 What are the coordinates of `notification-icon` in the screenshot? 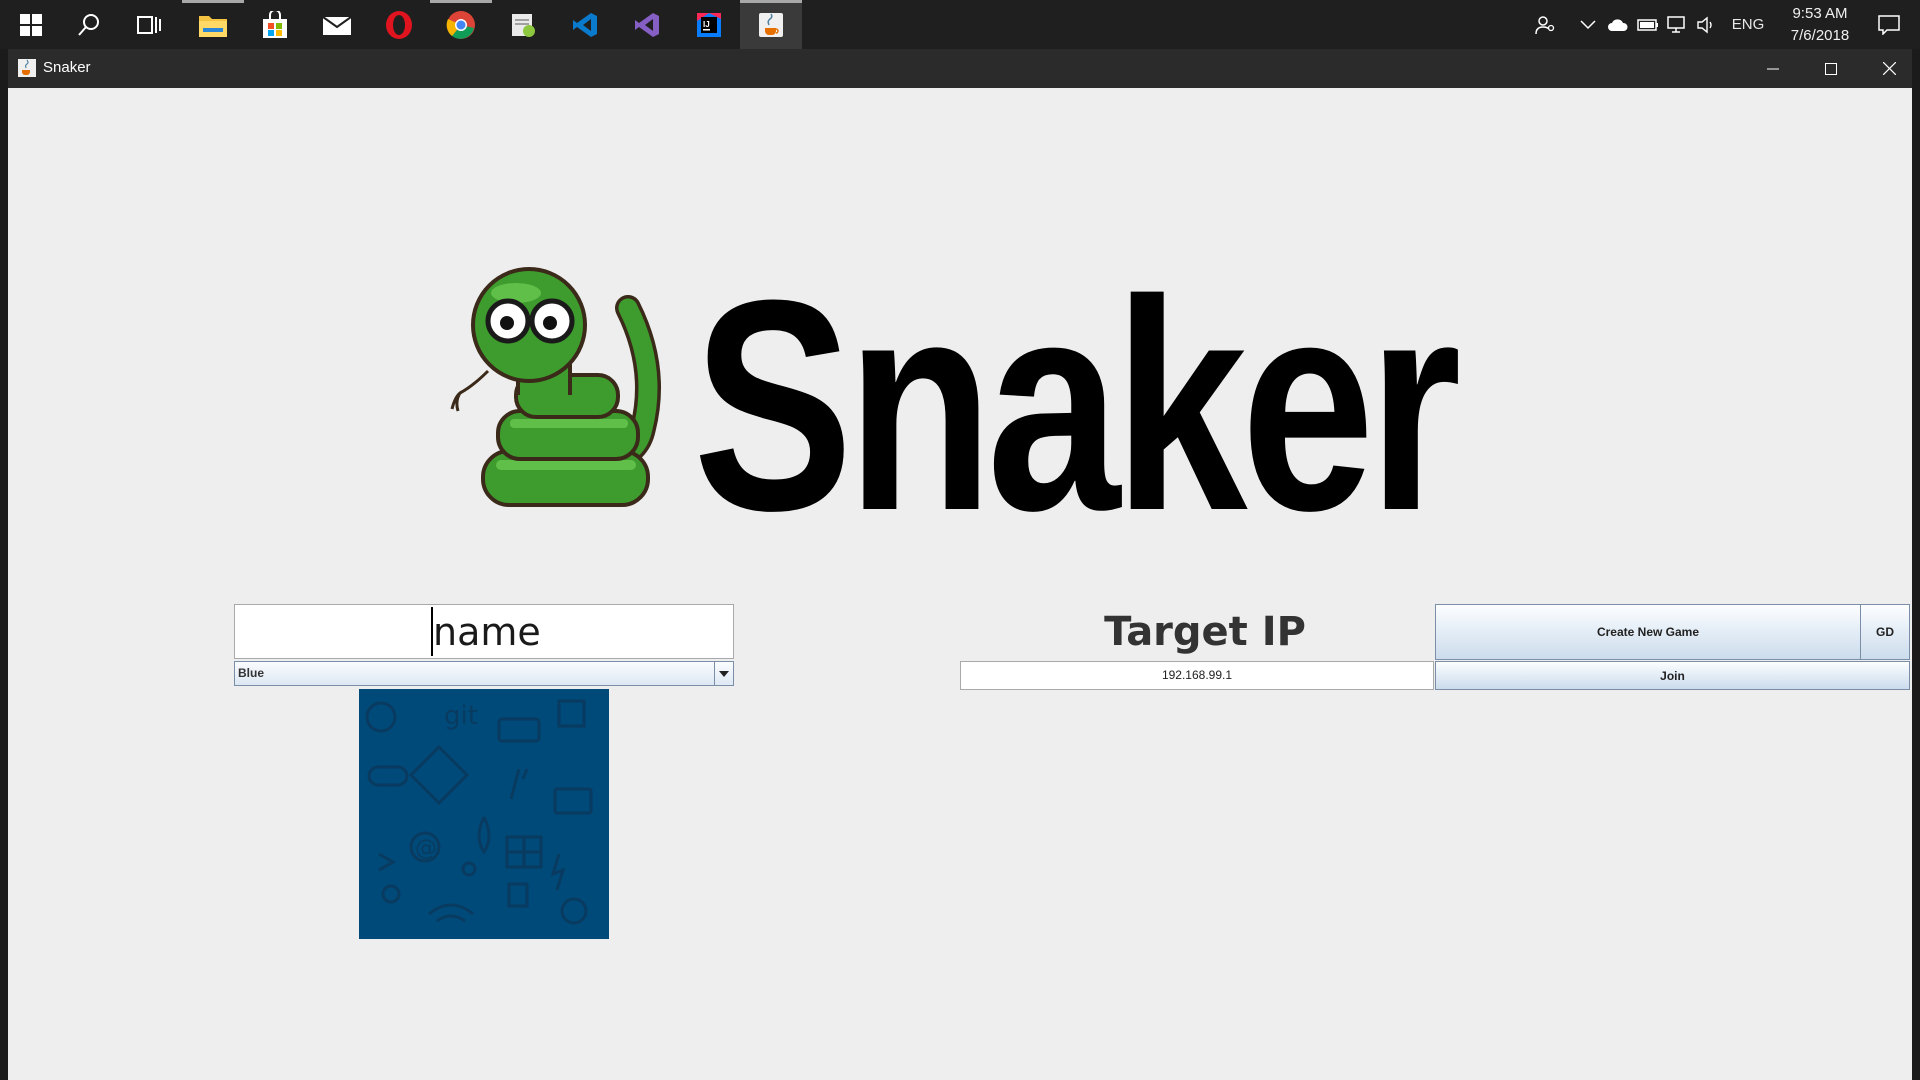 It's located at (1889, 24).